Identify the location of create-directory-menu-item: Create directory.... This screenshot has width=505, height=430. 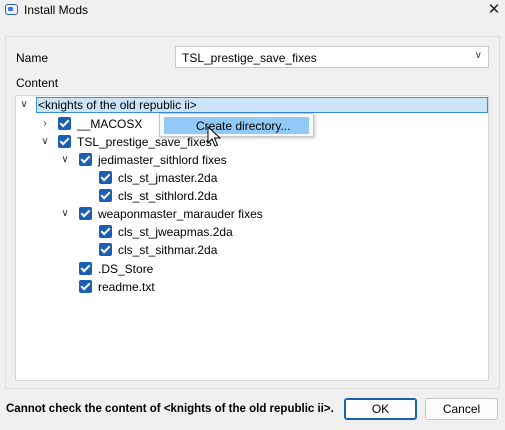
(236, 125).